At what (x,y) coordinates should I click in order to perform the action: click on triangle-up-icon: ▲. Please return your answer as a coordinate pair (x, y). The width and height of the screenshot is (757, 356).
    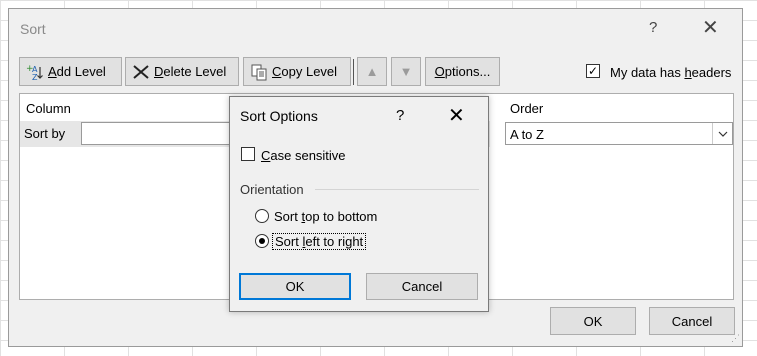
    Looking at the image, I should click on (372, 71).